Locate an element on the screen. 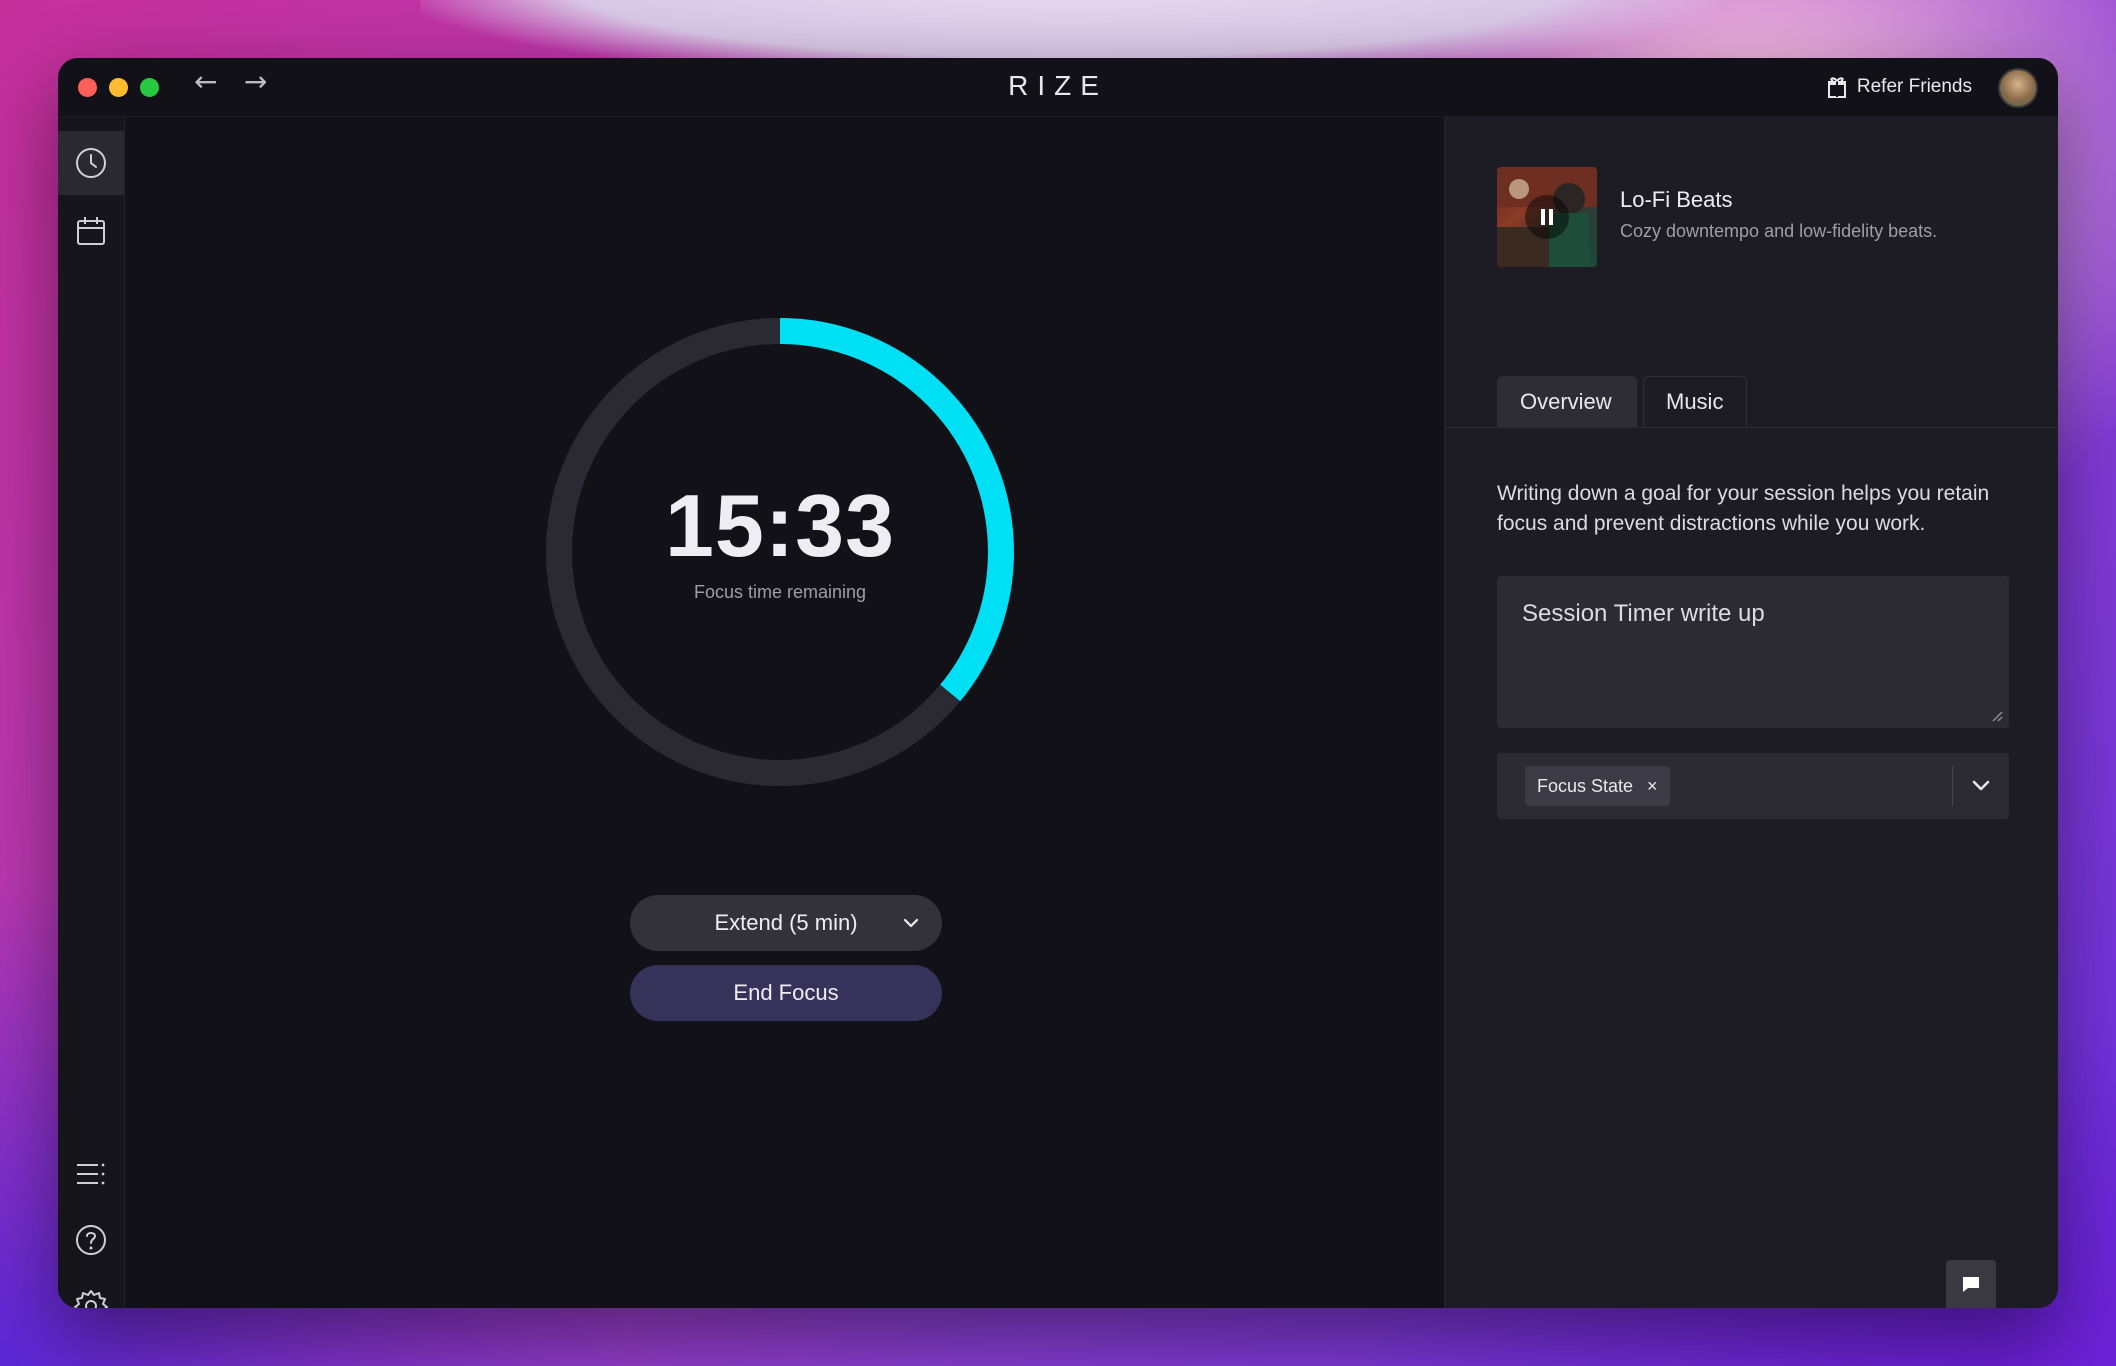 This screenshot has height=1366, width=2116. sidebar is located at coordinates (91, 712).